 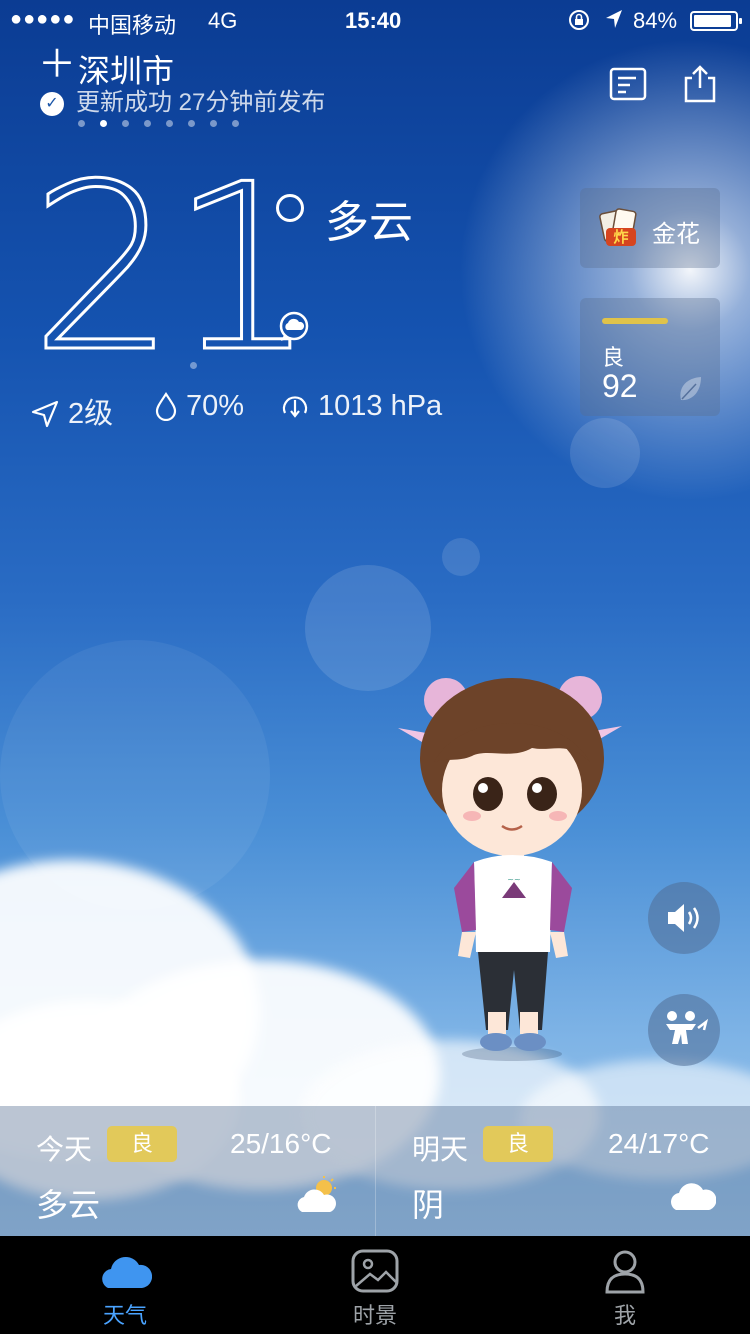 I want to click on forecast-condition: 多云, so click(x=68, y=1205).